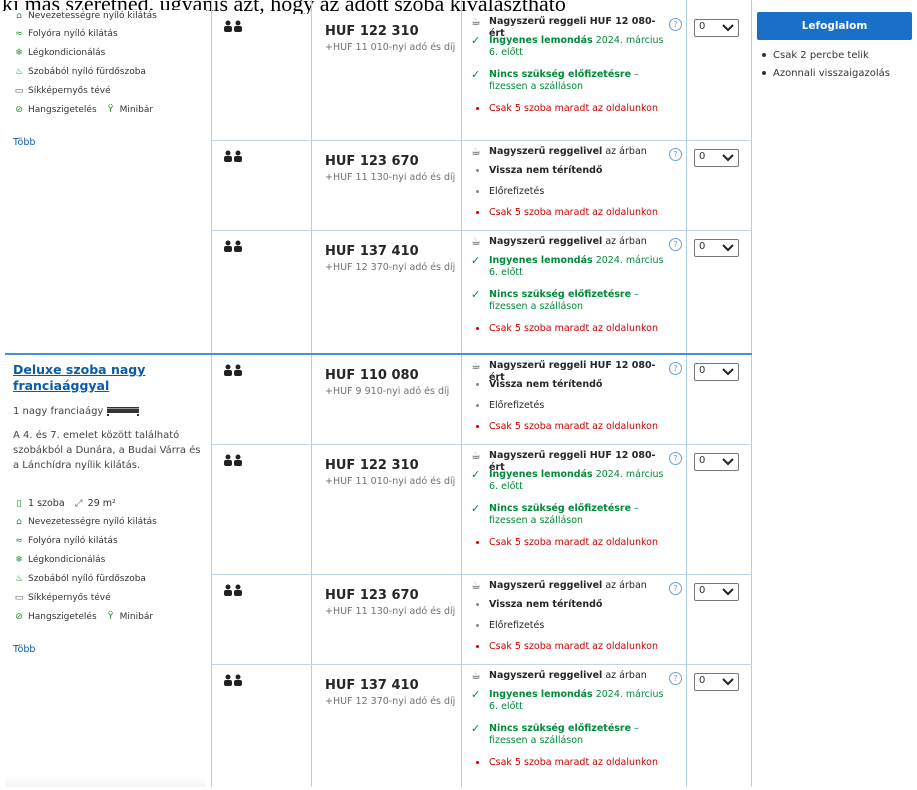 This screenshot has width=917, height=790. What do you see at coordinates (372, 685) in the screenshot?
I see `offer-price: HUF 137 410` at bounding box center [372, 685].